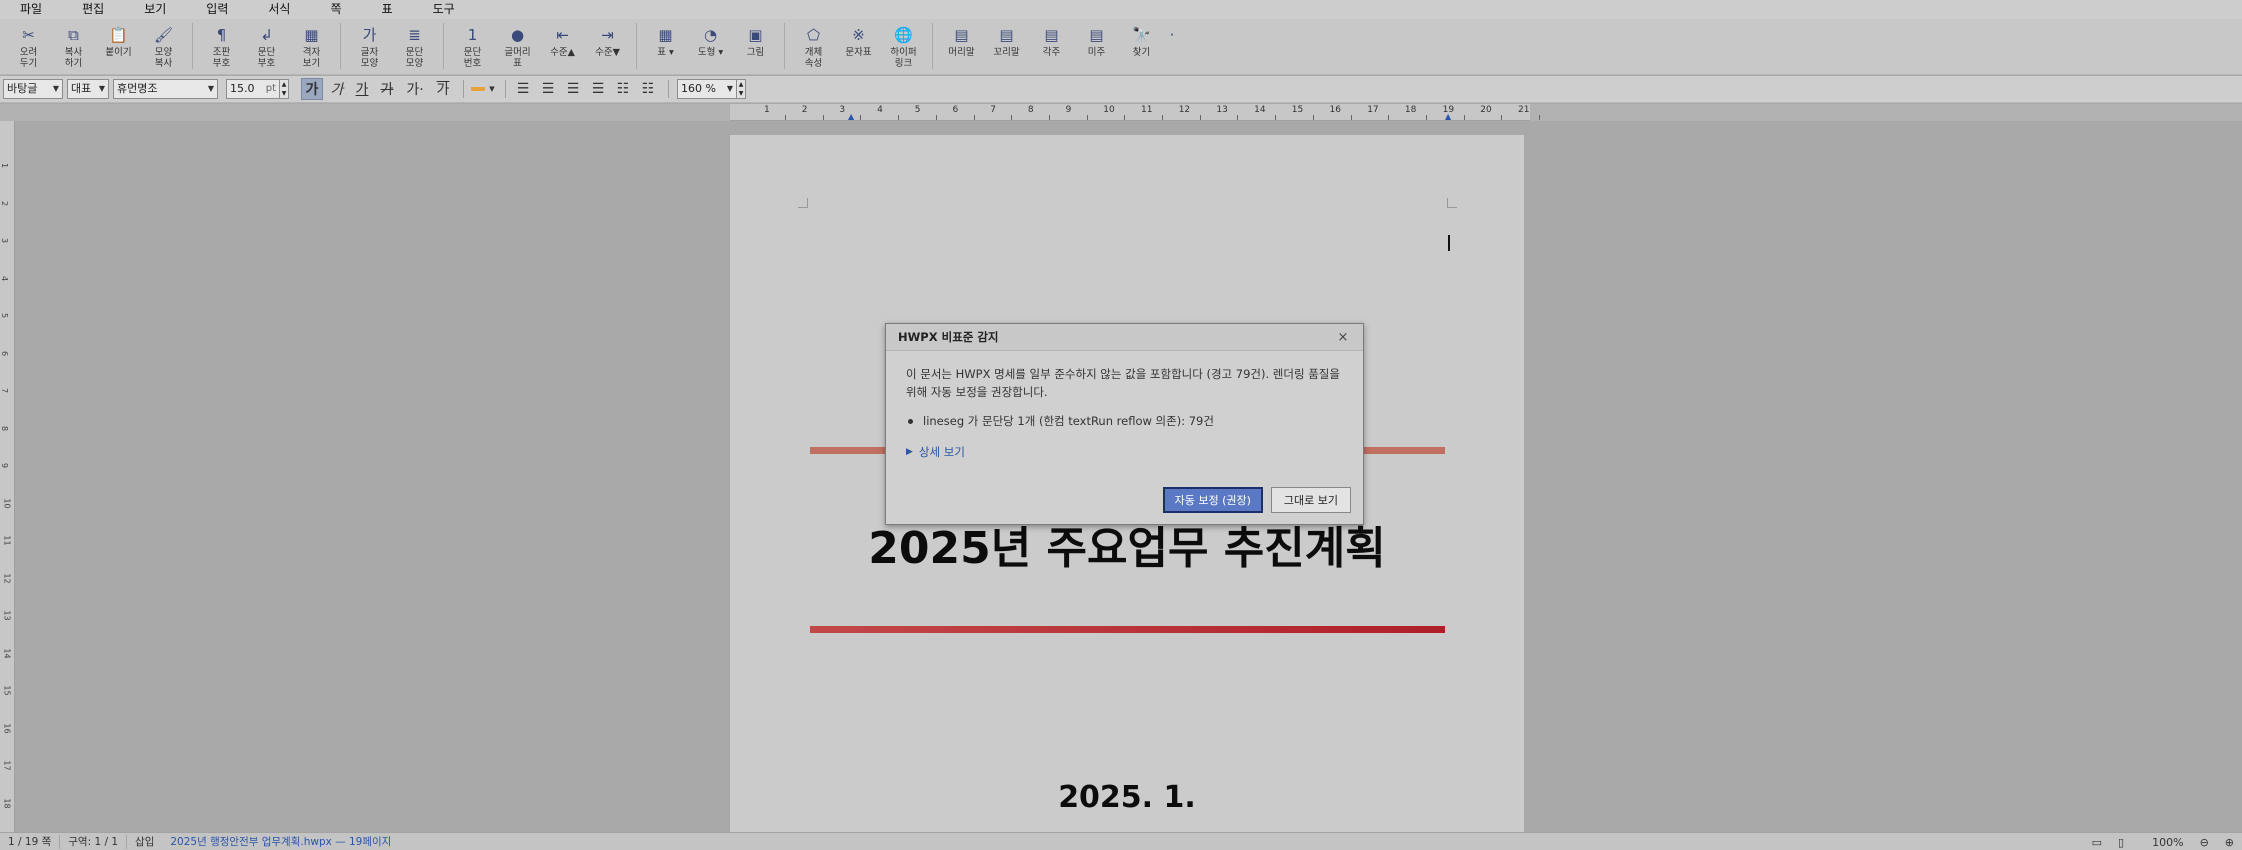 This screenshot has width=2242, height=850. I want to click on numbering-button: 1 문단 번호, so click(472, 45).